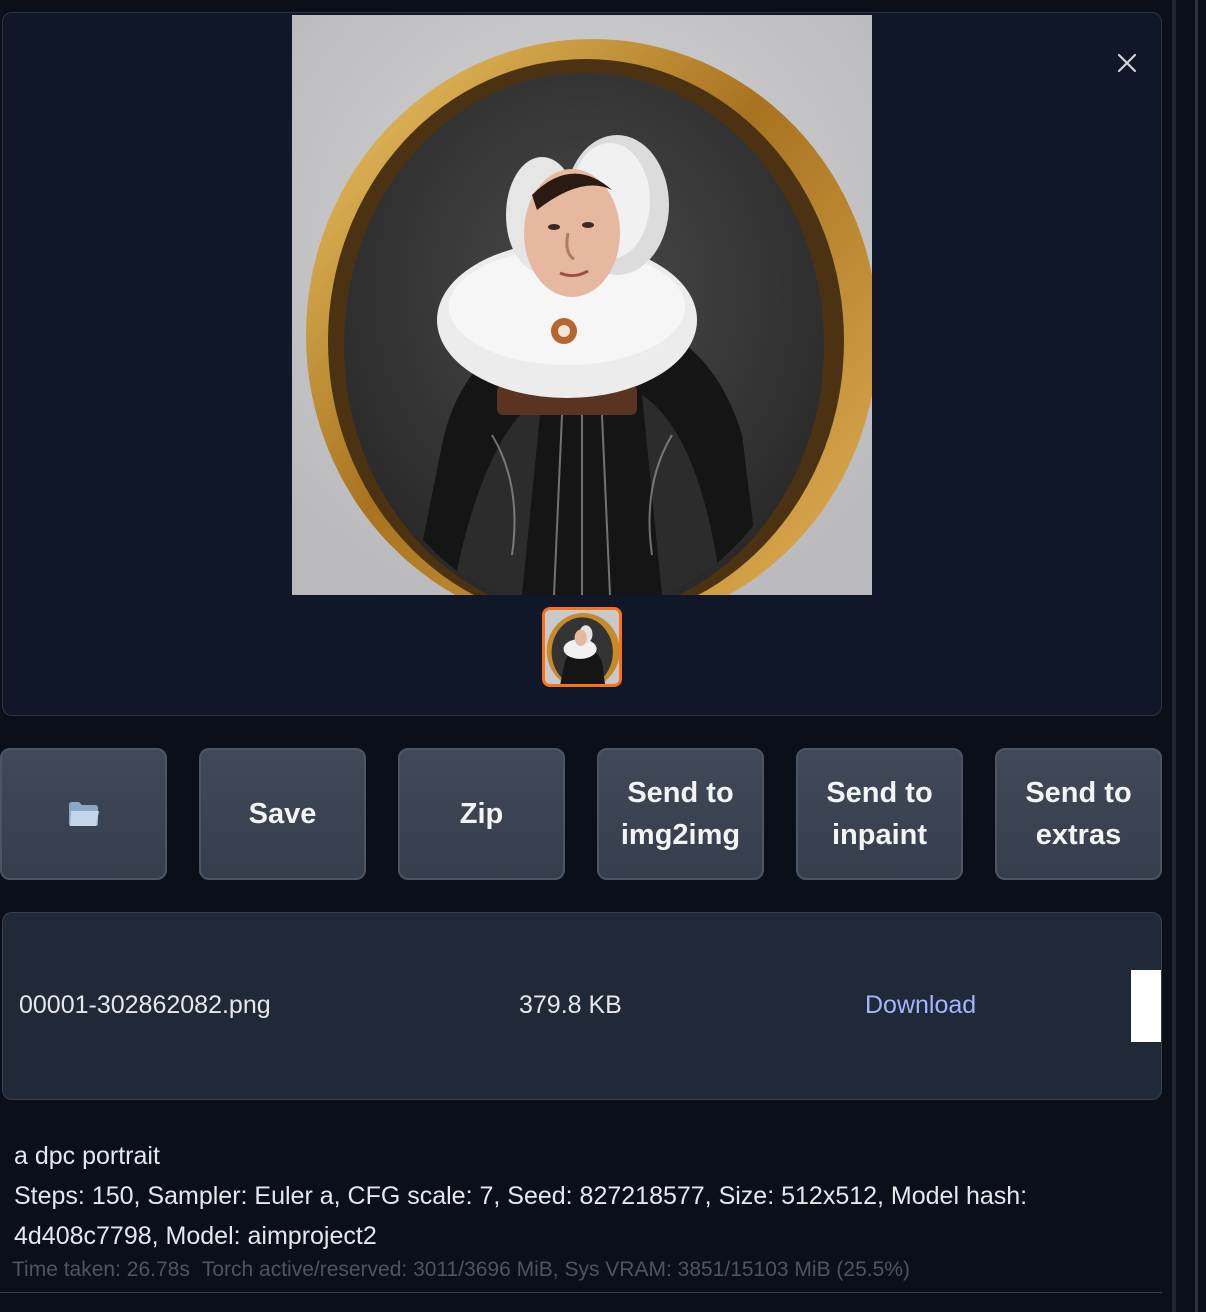 The width and height of the screenshot is (1206, 1312). What do you see at coordinates (145, 1005) in the screenshot?
I see `file-name: 00001-302862082.png` at bounding box center [145, 1005].